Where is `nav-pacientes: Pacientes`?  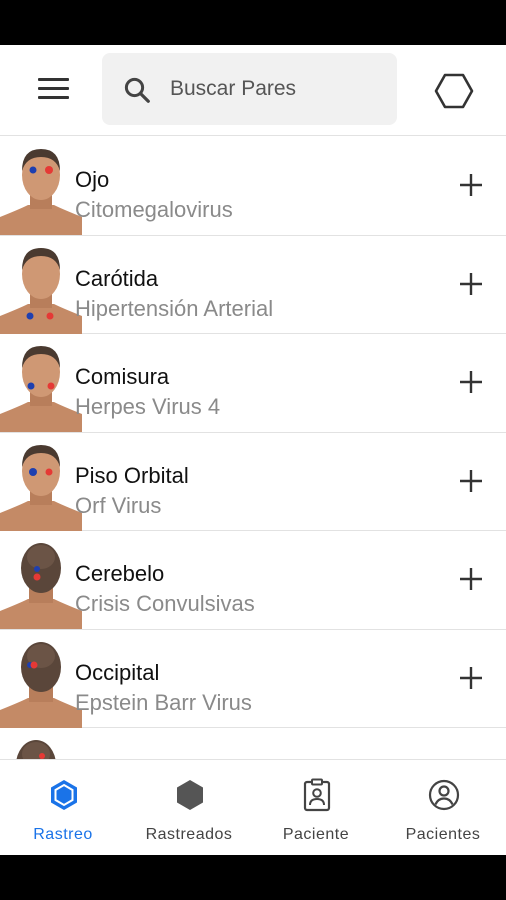
nav-pacientes: Pacientes is located at coordinates (443, 807).